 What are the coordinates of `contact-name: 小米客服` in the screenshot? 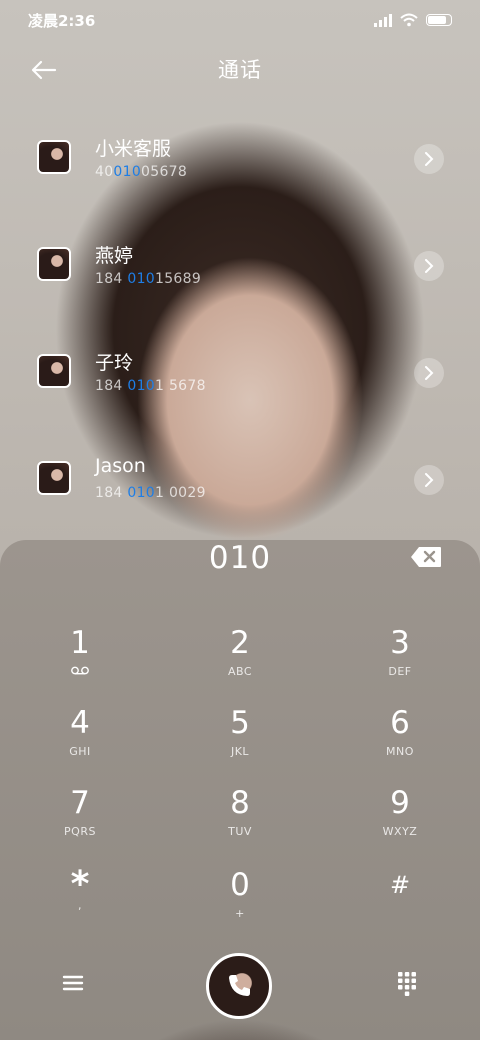 It's located at (133, 149).